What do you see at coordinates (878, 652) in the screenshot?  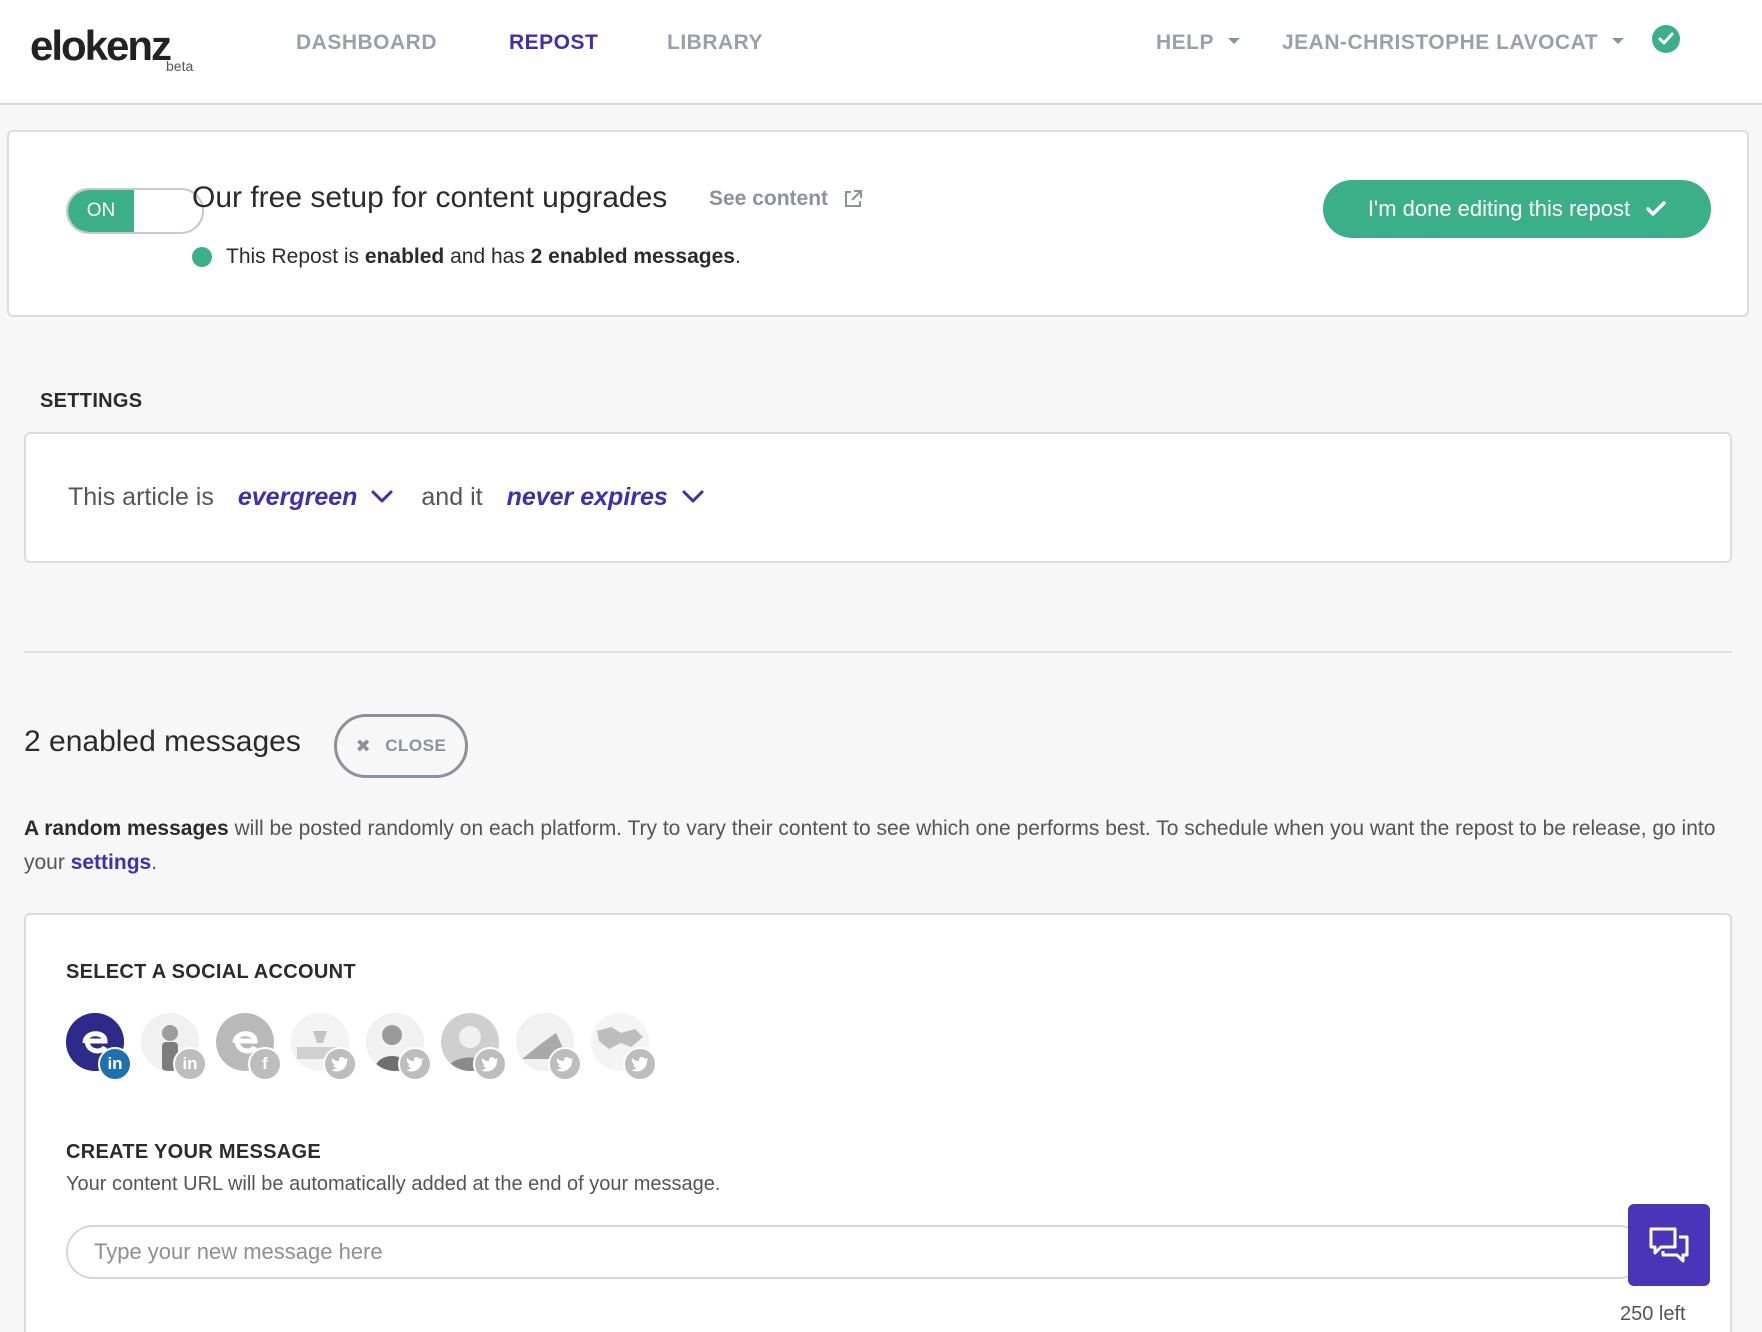 I see `section-divider` at bounding box center [878, 652].